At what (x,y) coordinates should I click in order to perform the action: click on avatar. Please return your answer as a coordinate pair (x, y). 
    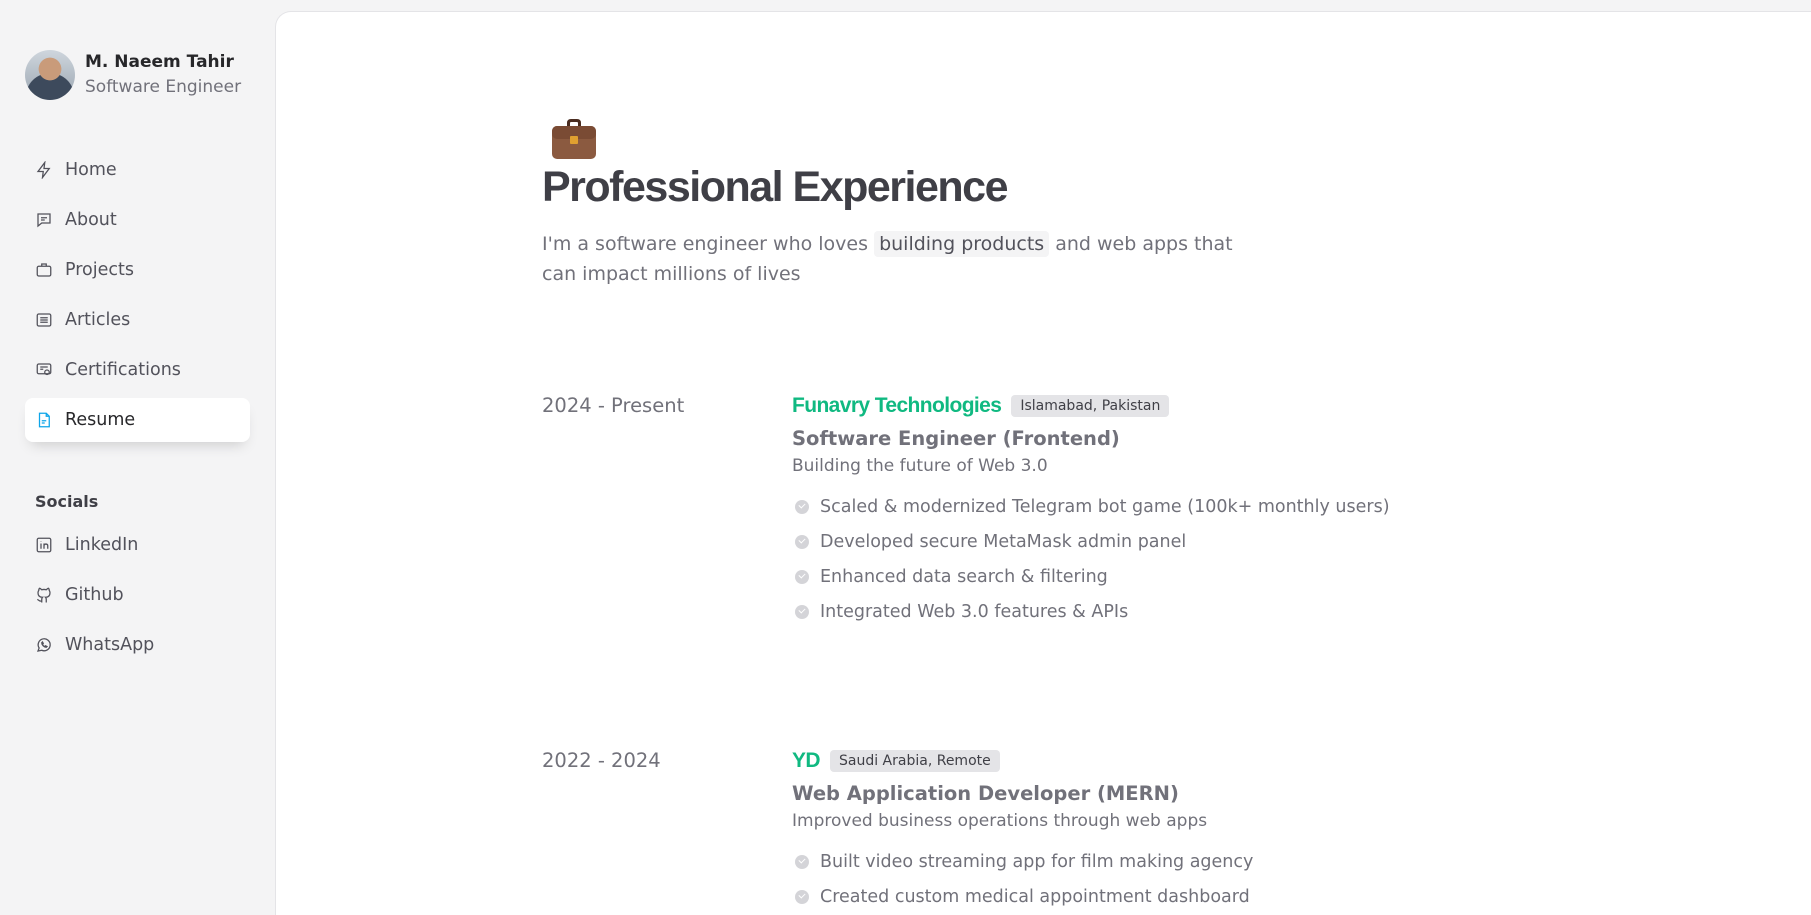
    Looking at the image, I should click on (50, 75).